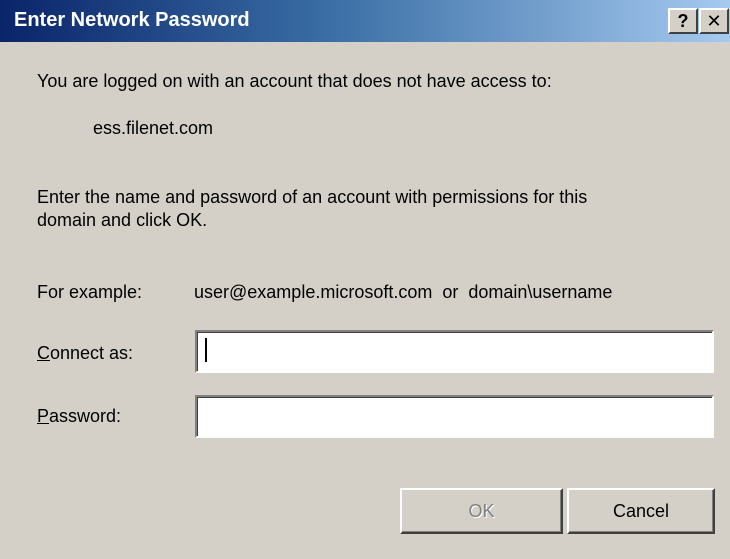 This screenshot has height=559, width=730. I want to click on password-label: Password:, so click(79, 416).